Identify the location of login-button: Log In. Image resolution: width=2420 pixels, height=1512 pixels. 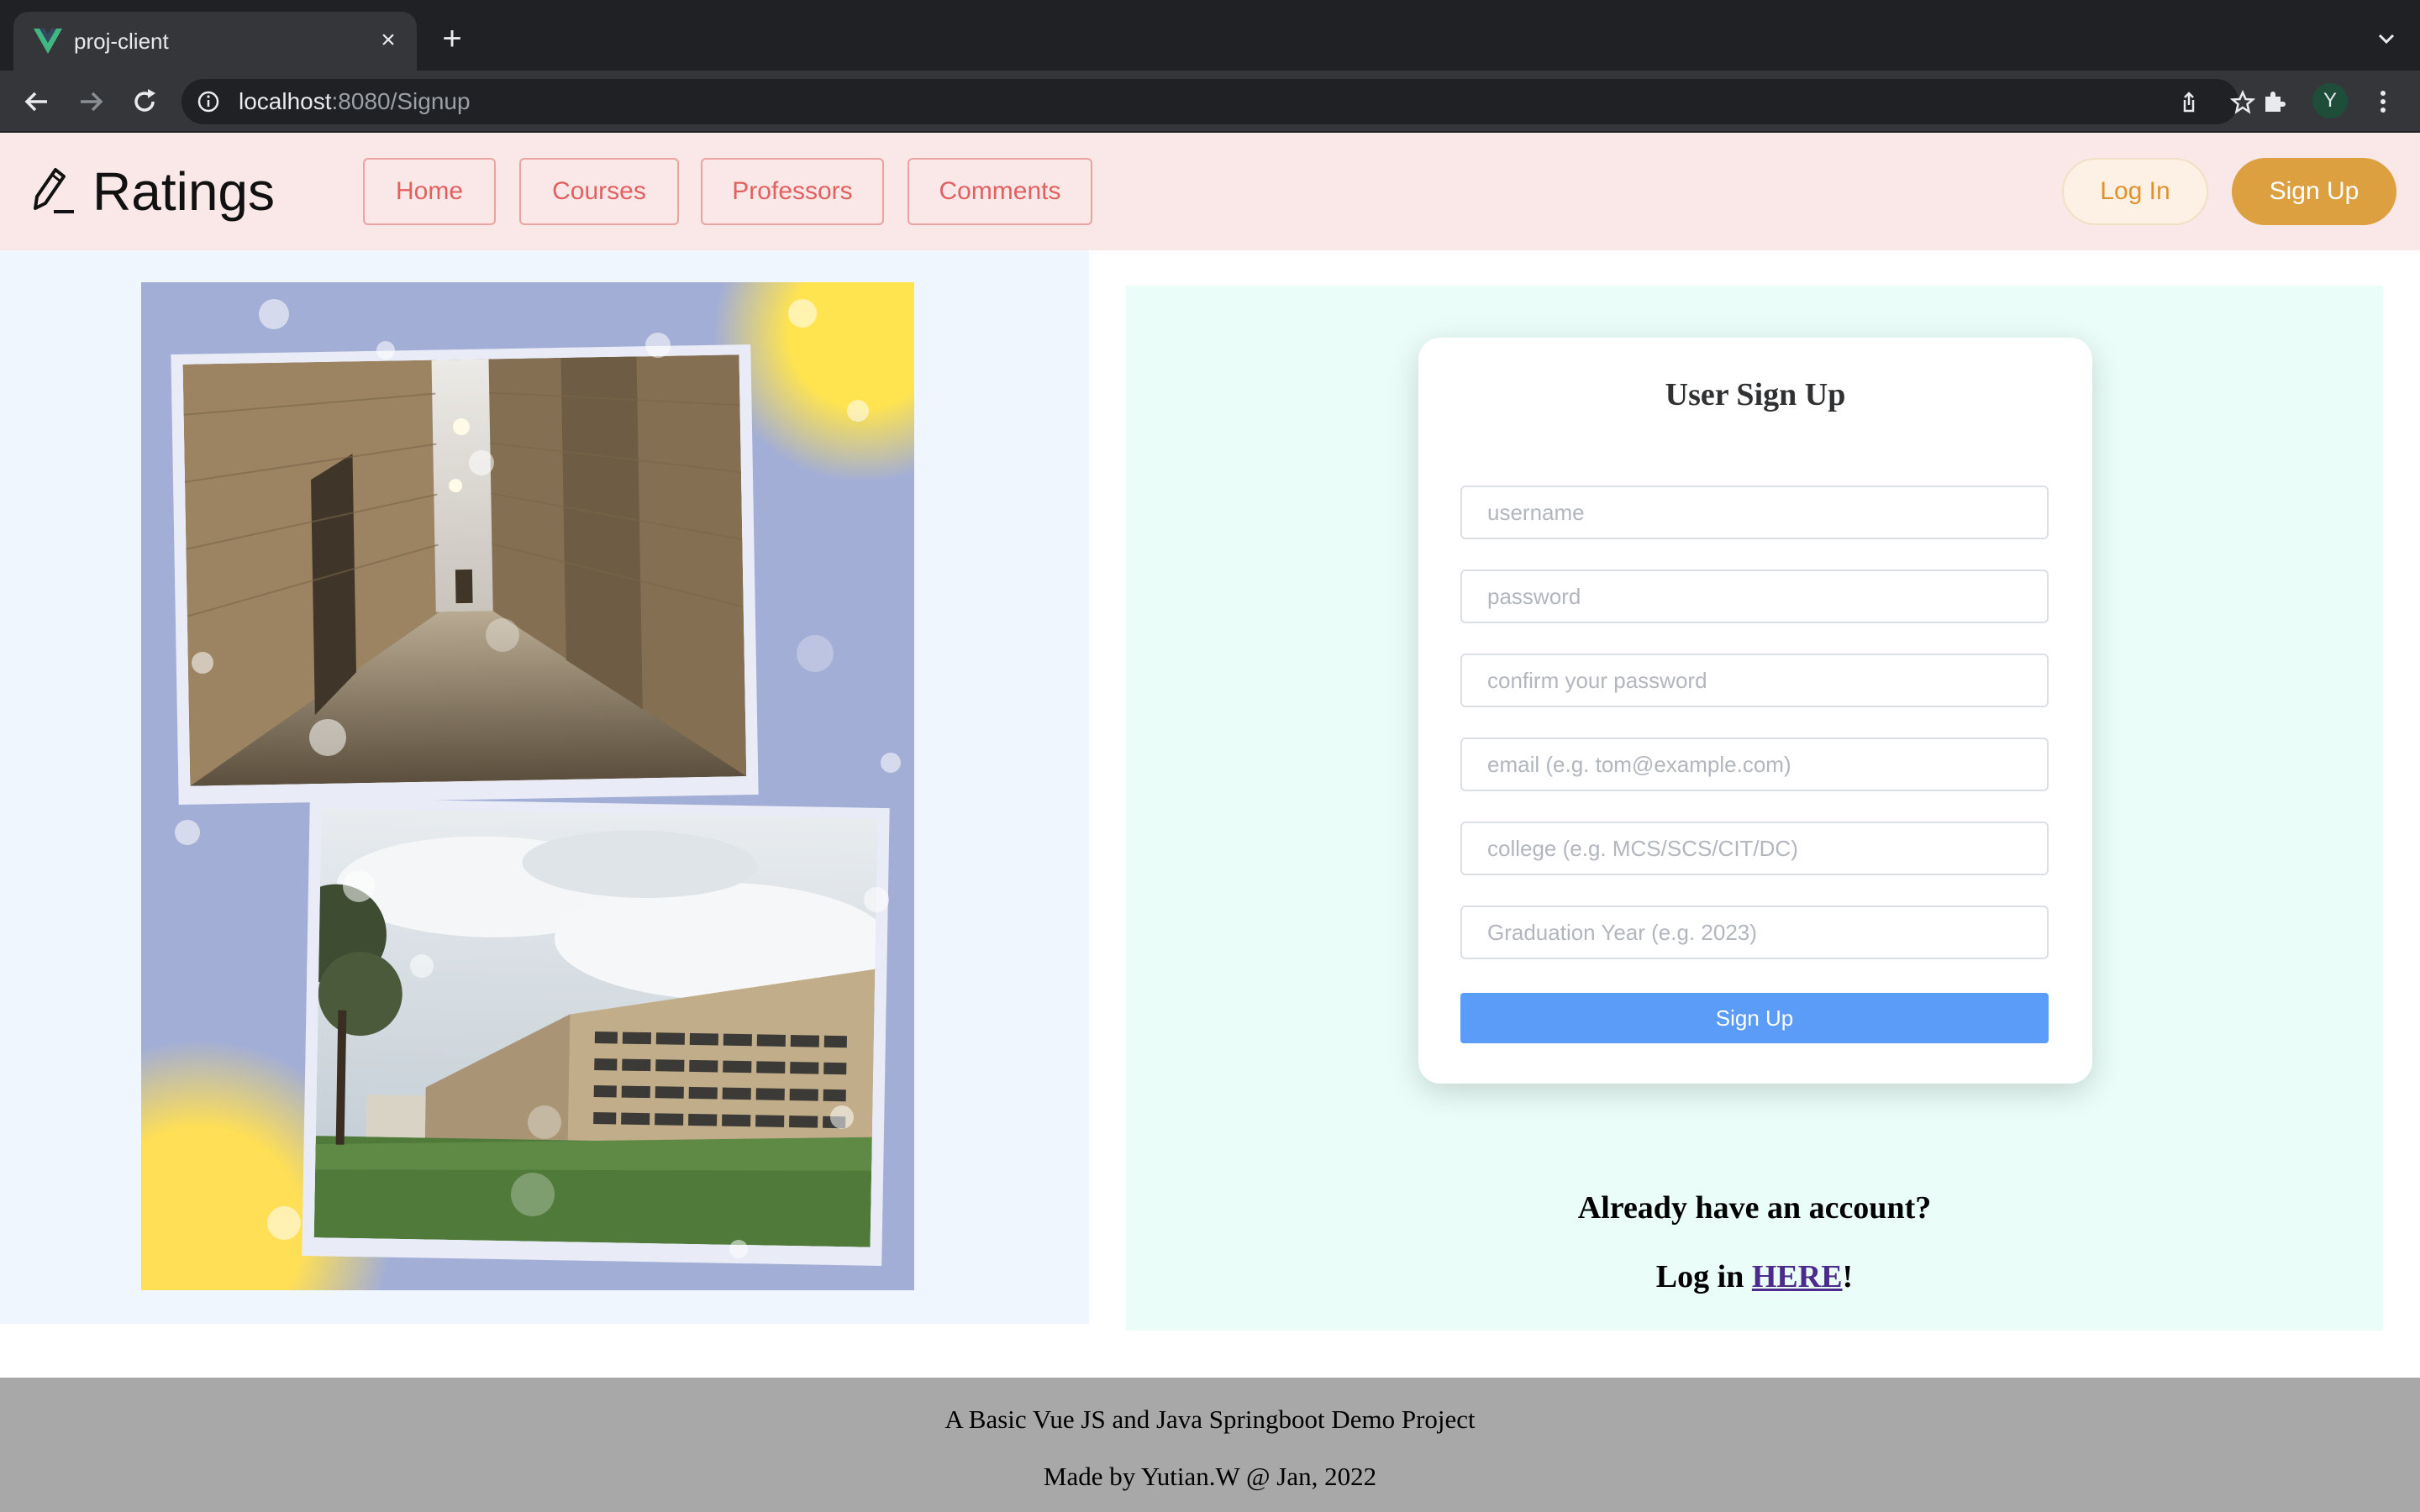
(2135, 191).